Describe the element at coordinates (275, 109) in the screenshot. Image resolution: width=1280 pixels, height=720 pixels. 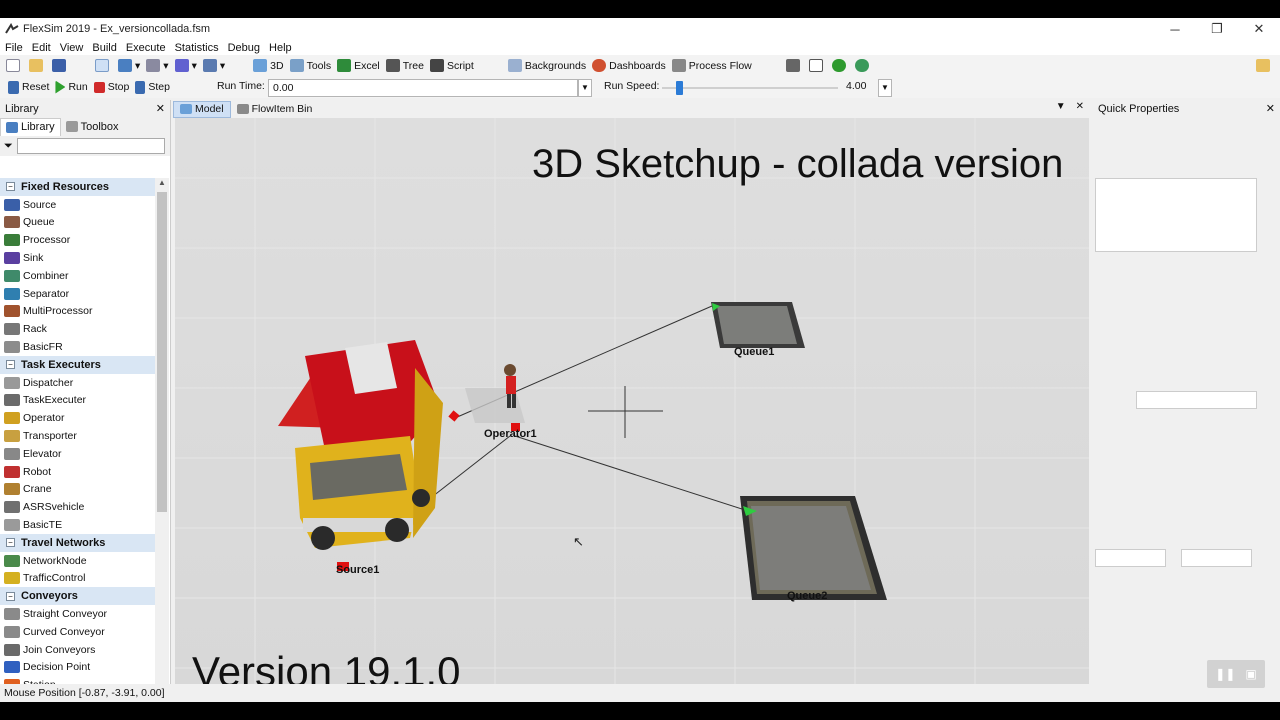
I see `tab-flowitem-bin: FlowItem Bin` at that location.